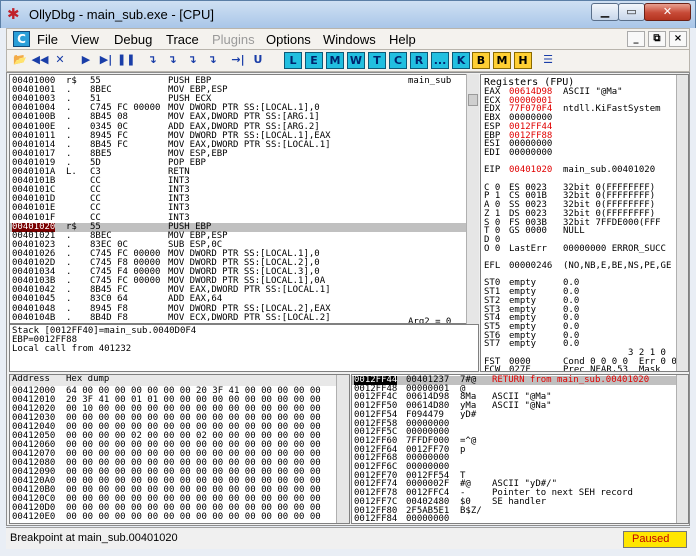  Describe the element at coordinates (492, 248) in the screenshot. I see `register-name: O 0` at that location.